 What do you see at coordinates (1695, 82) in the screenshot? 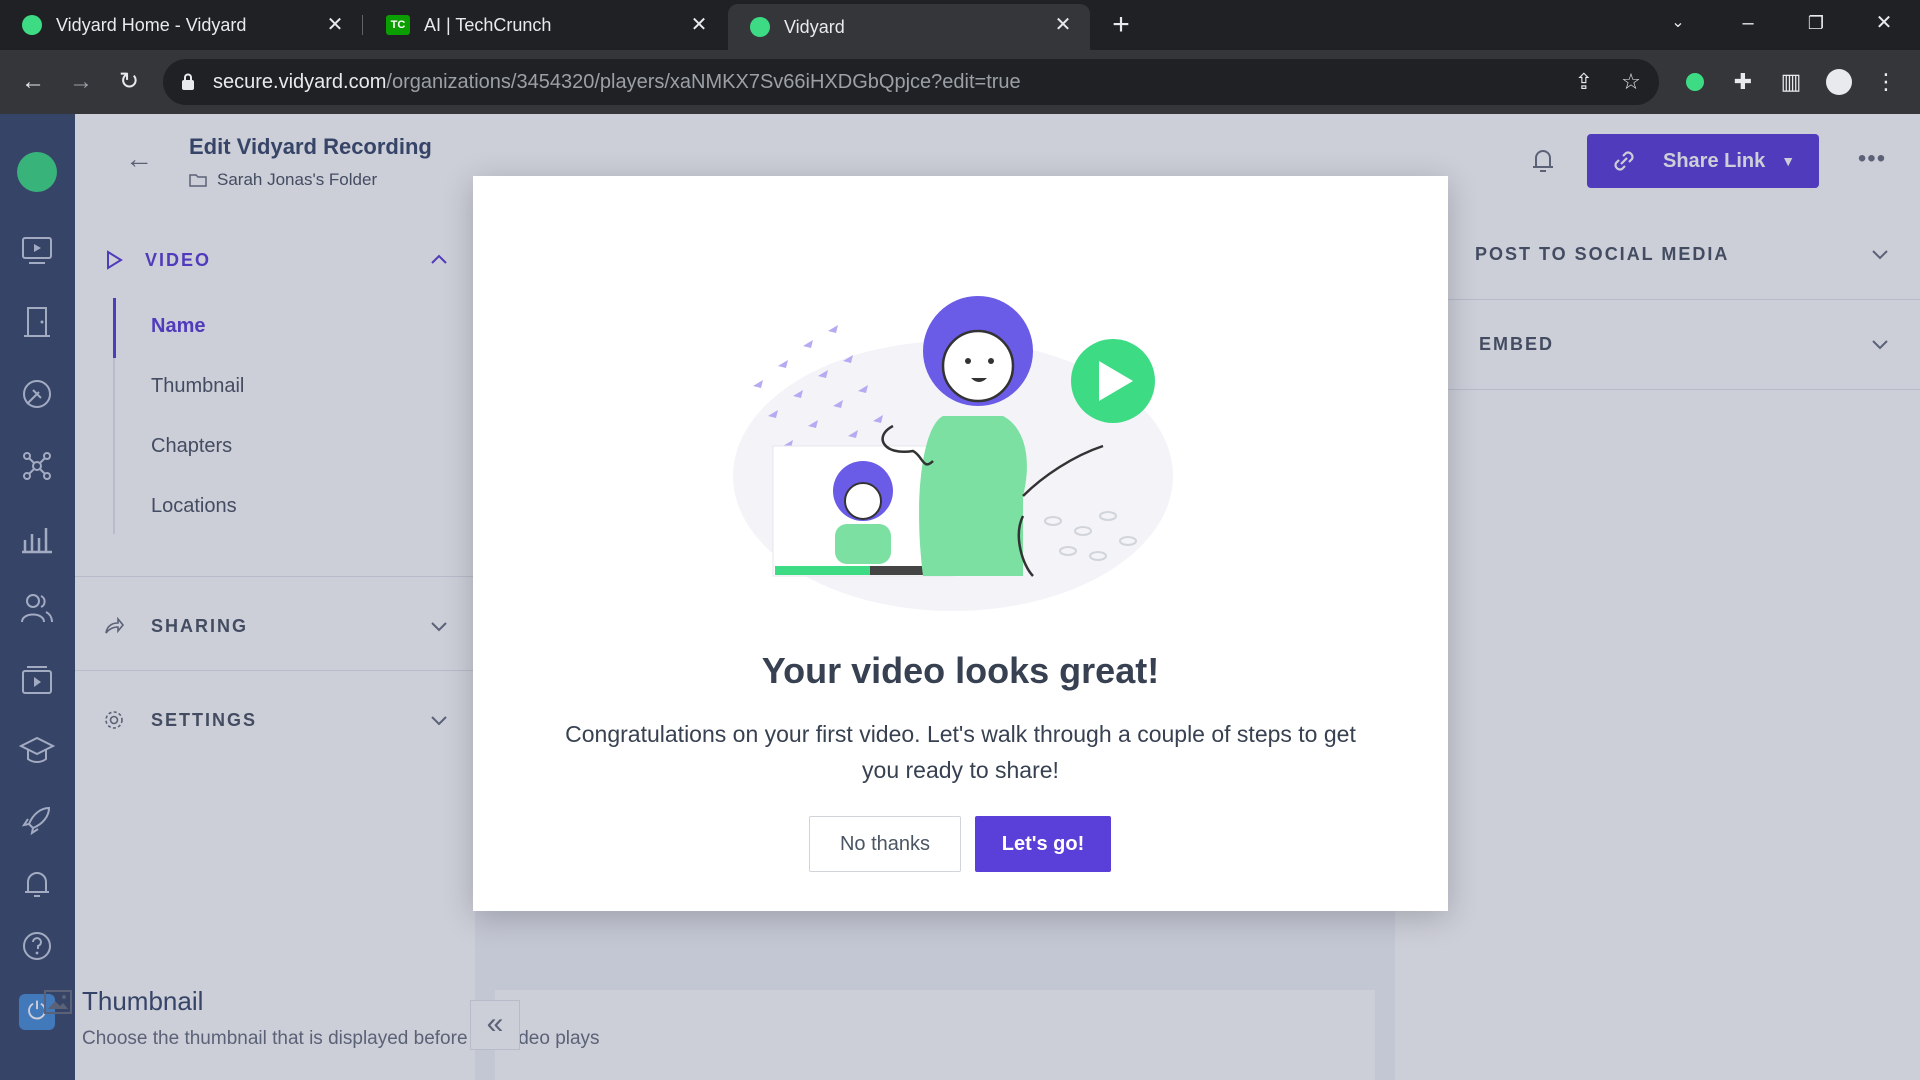
I see `vidyard-extension-icon` at bounding box center [1695, 82].